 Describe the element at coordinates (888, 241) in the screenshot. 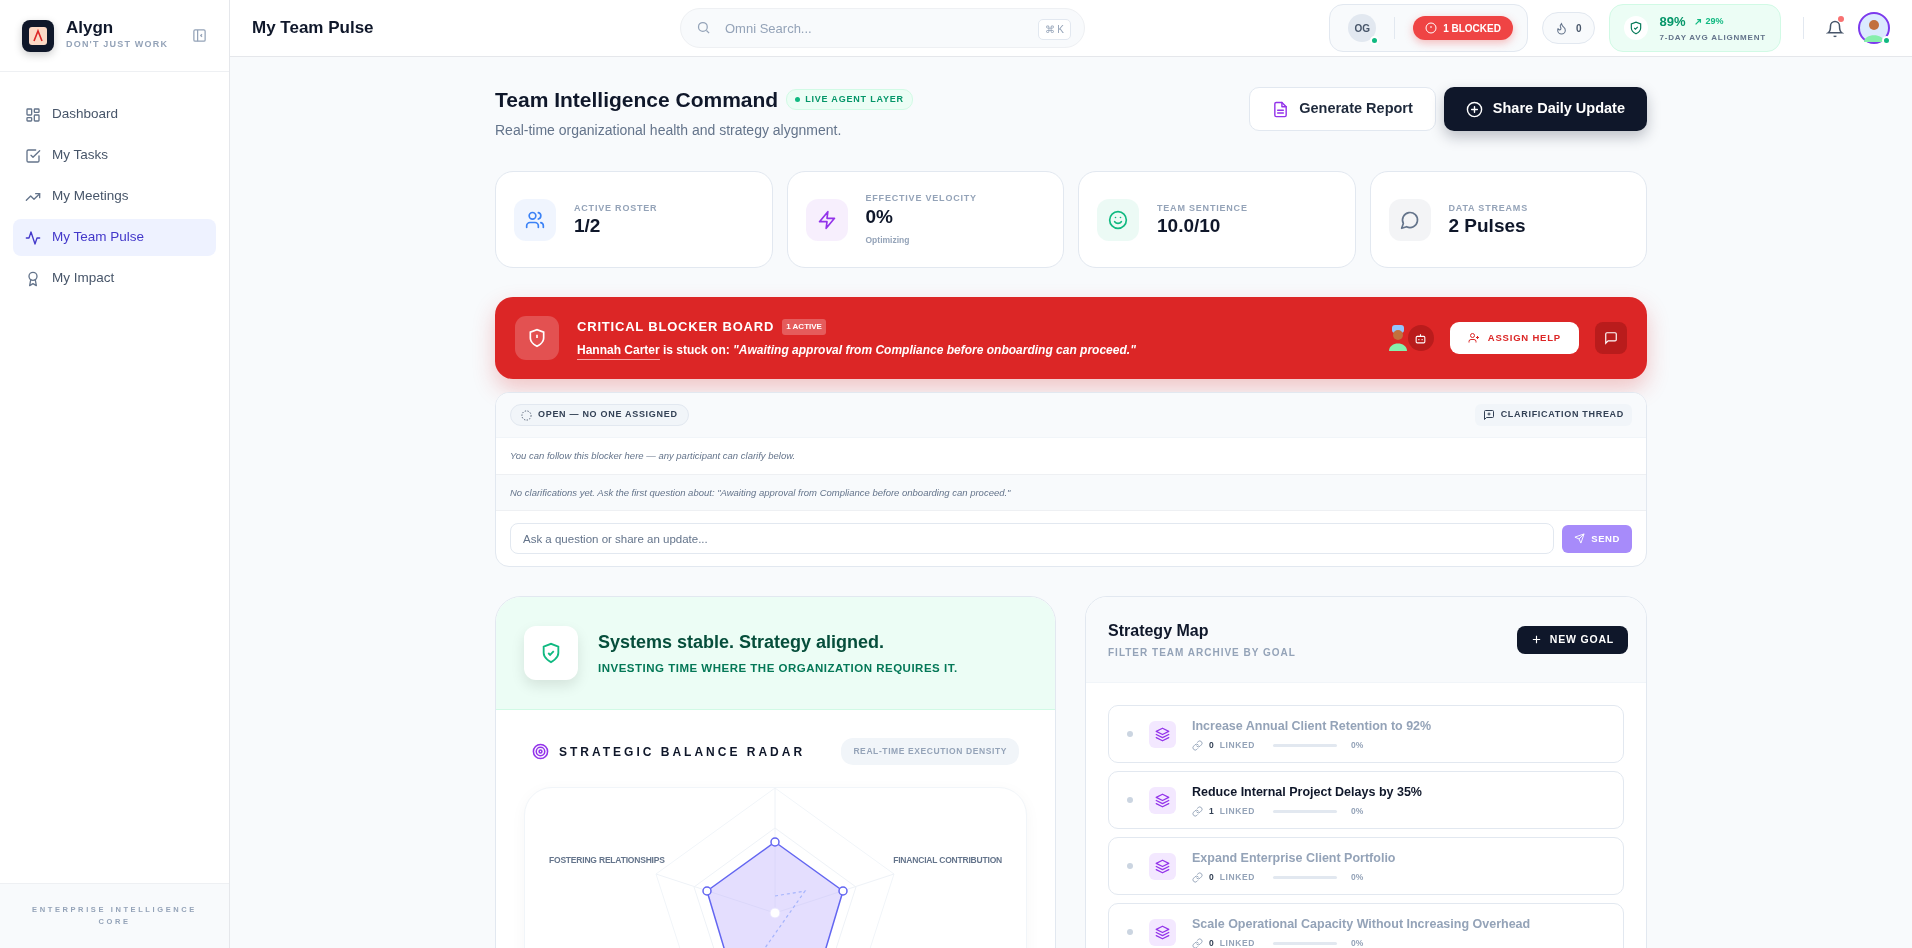

I see `stat-note: Optimizing` at that location.